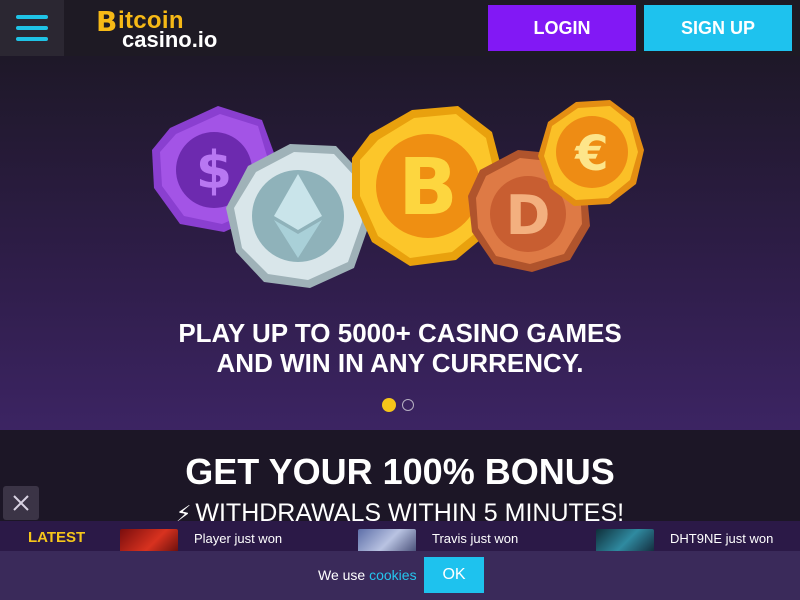 This screenshot has height=600, width=800. I want to click on slider-dot-active, so click(389, 405).